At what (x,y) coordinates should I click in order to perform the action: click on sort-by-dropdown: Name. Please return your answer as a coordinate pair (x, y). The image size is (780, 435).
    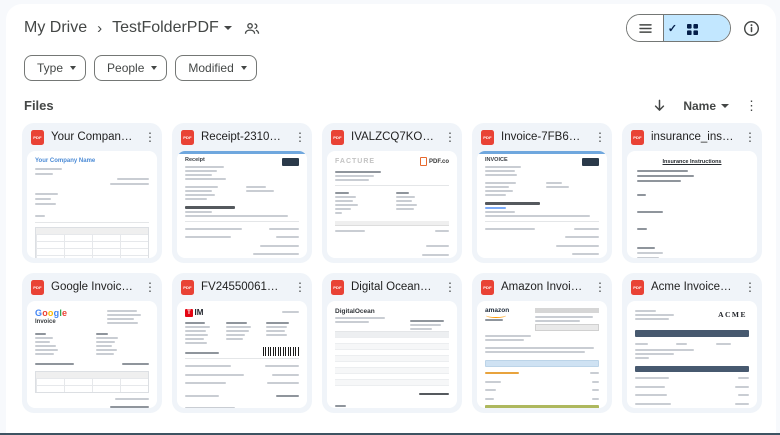
    Looking at the image, I should click on (706, 106).